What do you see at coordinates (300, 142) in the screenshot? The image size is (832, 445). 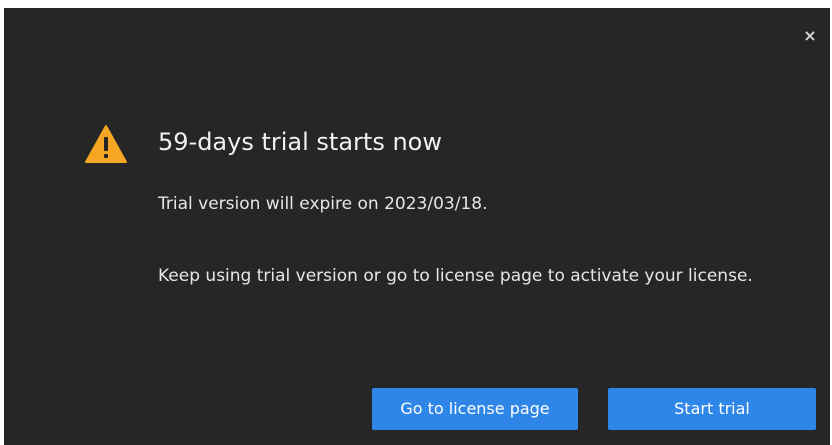 I see `dialog-title: 59-days trial starts now` at bounding box center [300, 142].